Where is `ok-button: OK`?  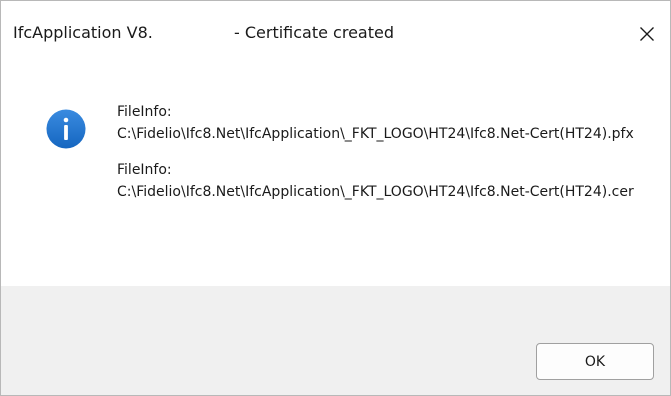 ok-button: OK is located at coordinates (595, 361).